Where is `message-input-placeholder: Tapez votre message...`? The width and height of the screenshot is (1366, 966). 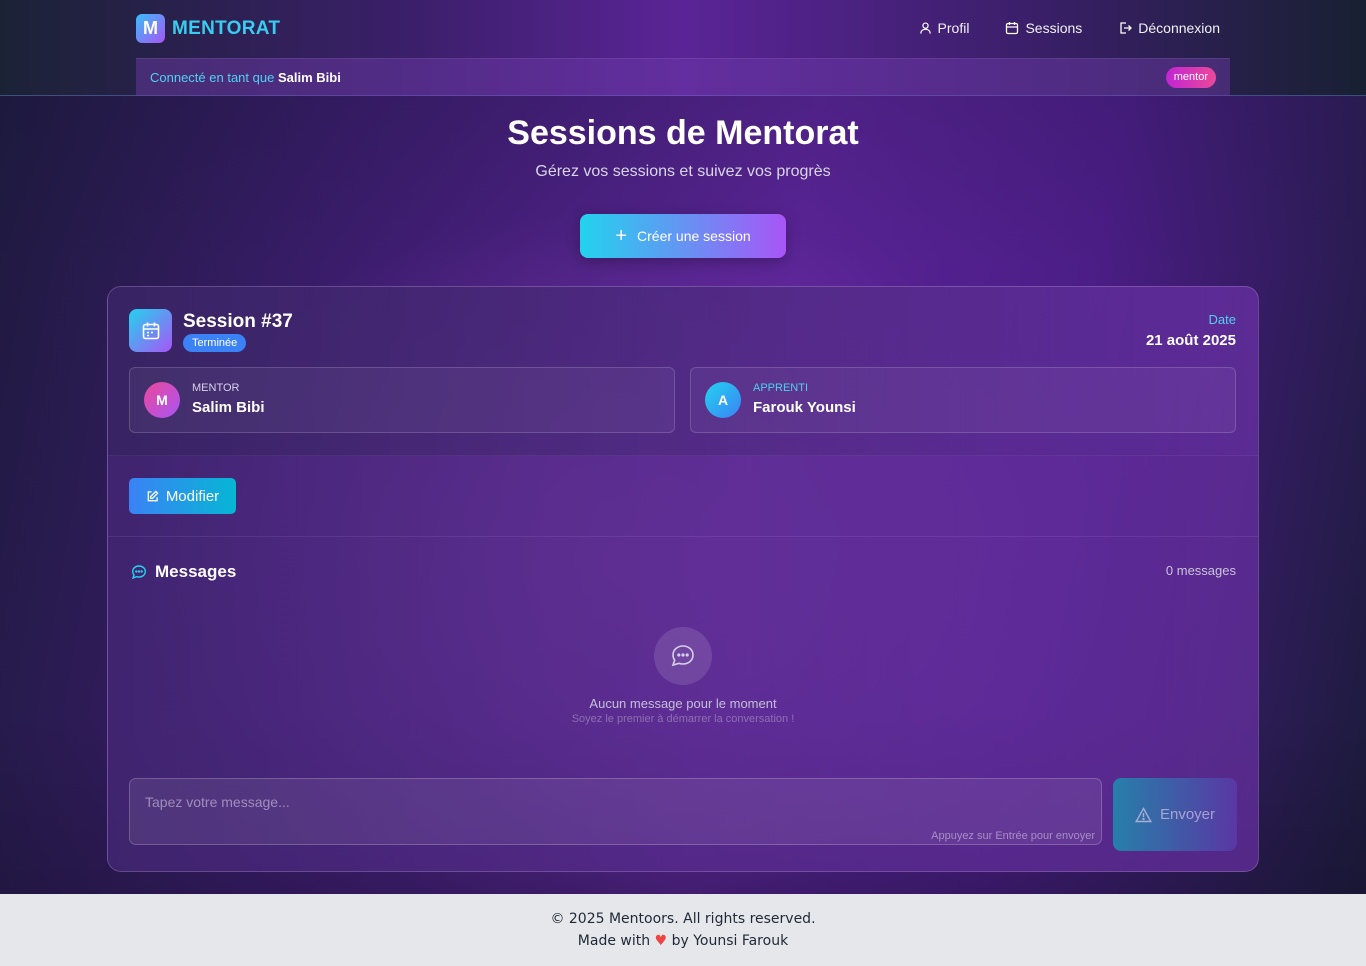 message-input-placeholder: Tapez votre message... is located at coordinates (217, 802).